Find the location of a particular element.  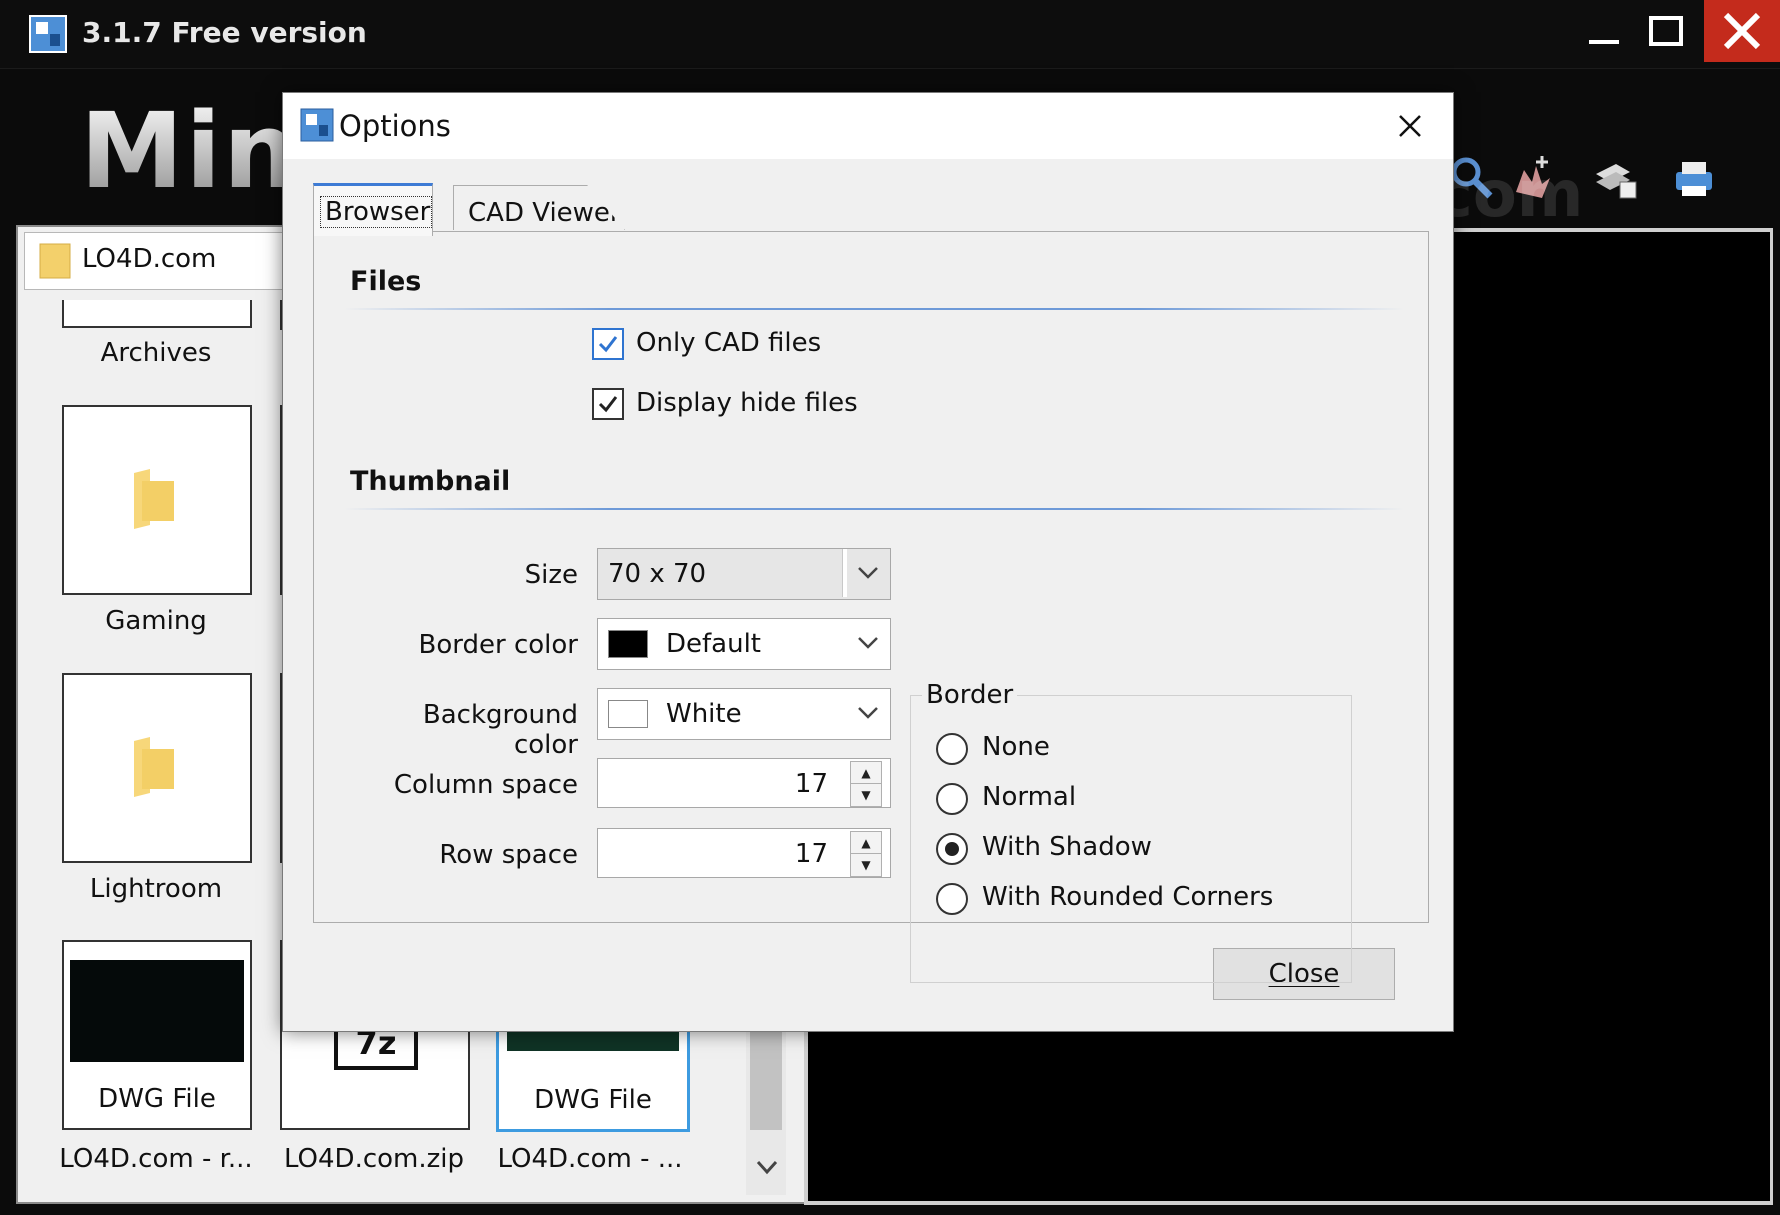

column-space-value: 17 is located at coordinates (718, 784).